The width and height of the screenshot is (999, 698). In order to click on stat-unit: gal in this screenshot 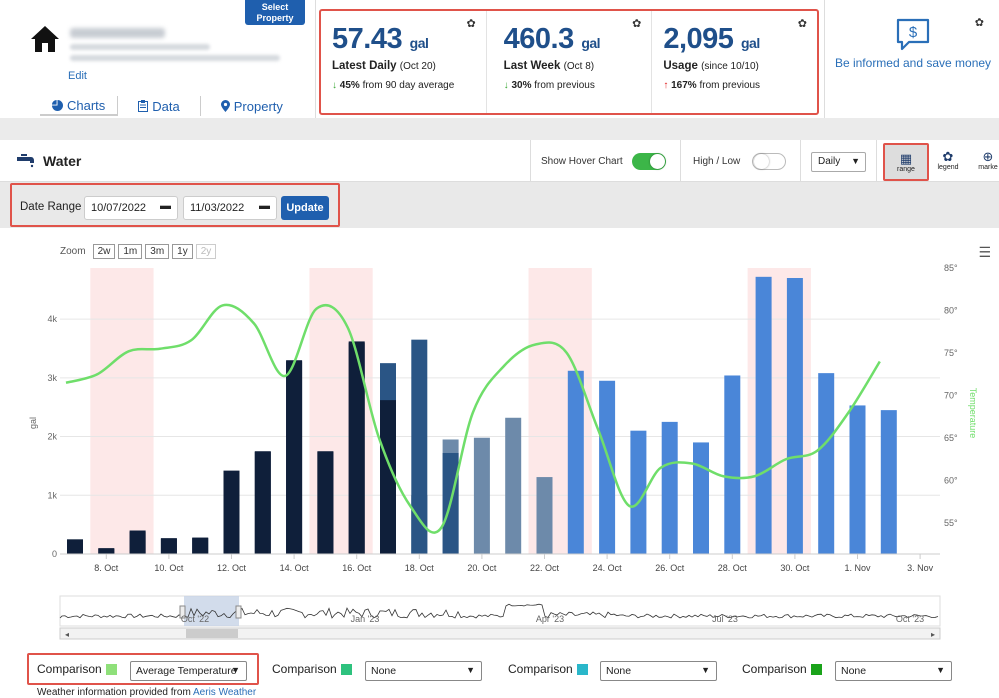, I will do `click(750, 43)`.